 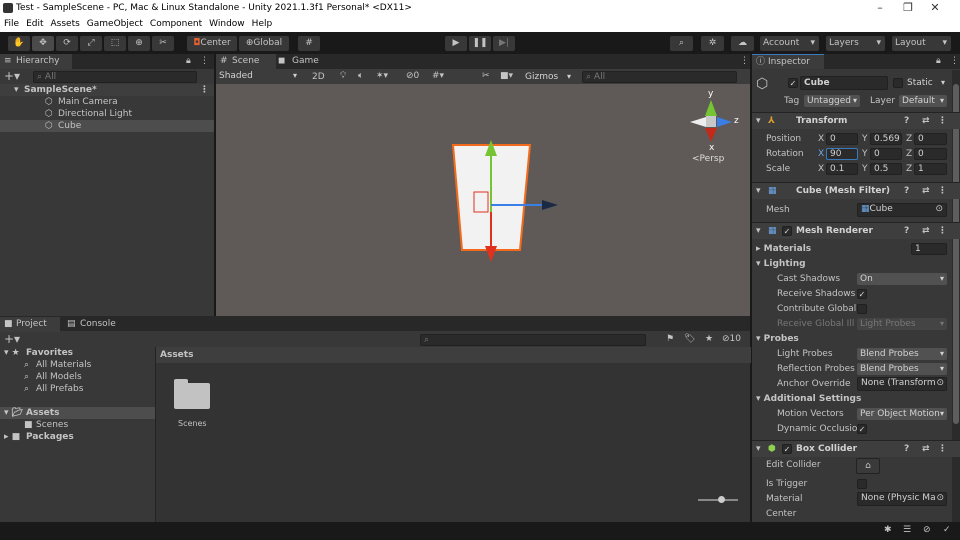 What do you see at coordinates (438, 76) in the screenshot?
I see `grid-toggle-icon: #▾` at bounding box center [438, 76].